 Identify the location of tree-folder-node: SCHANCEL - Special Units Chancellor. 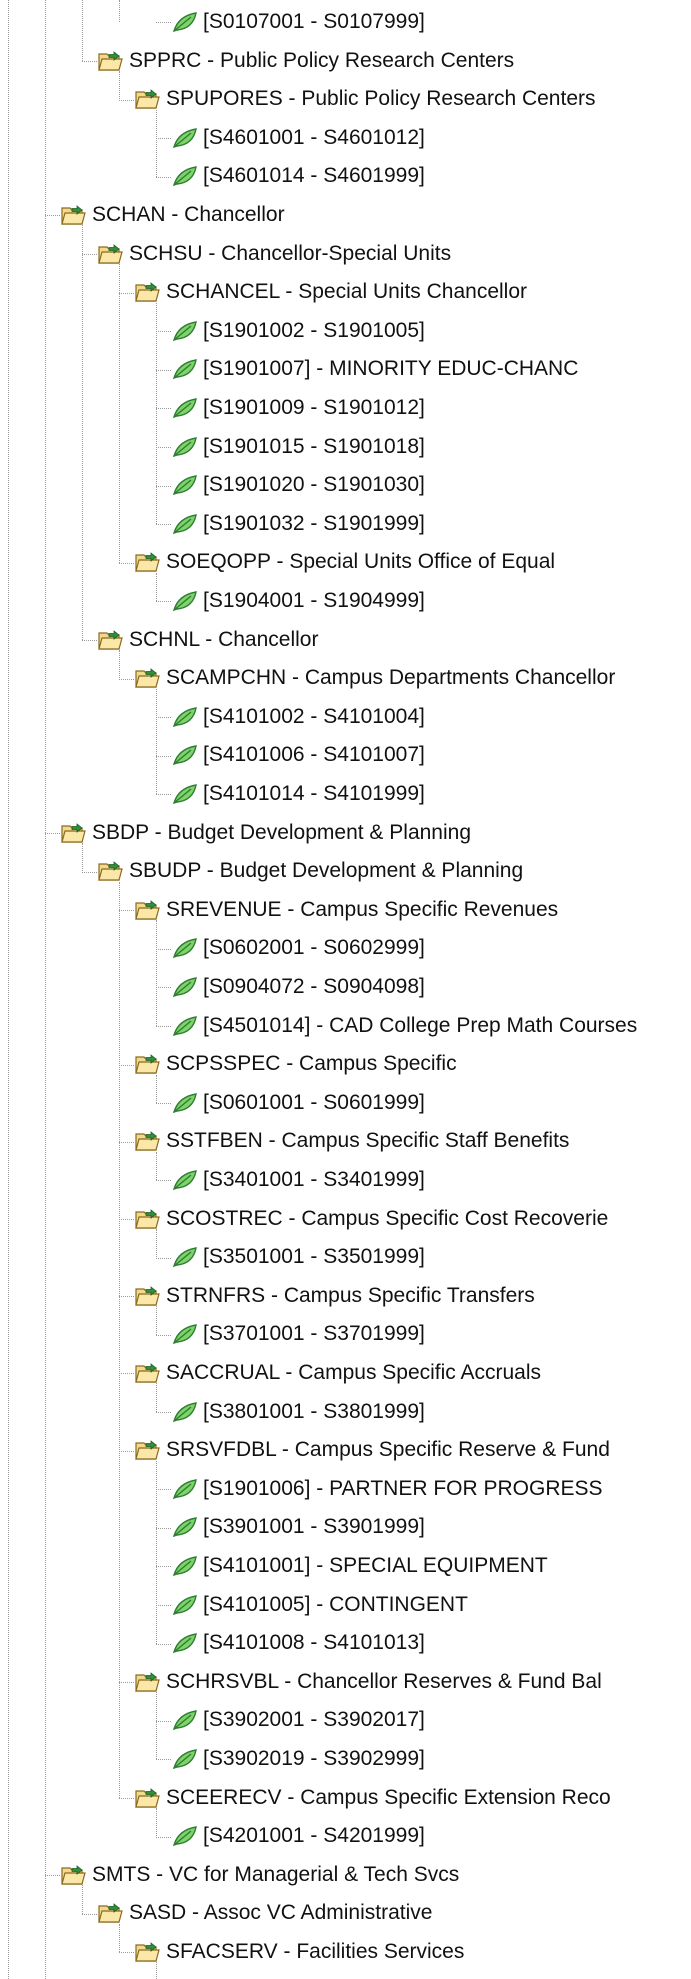
(330, 292).